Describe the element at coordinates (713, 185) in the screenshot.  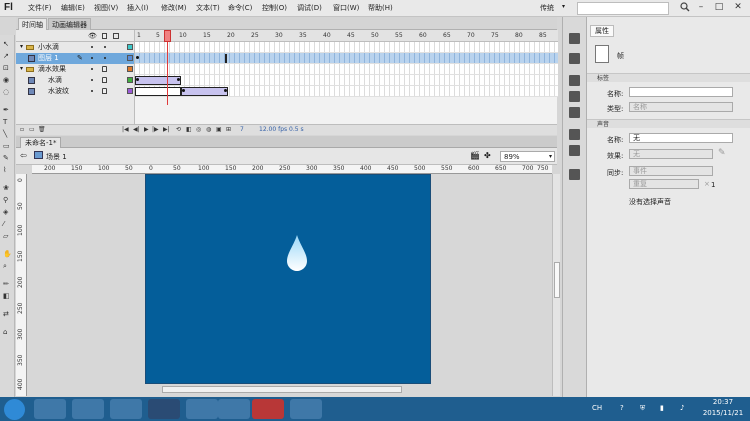
I see `repeat-count: 1` at that location.